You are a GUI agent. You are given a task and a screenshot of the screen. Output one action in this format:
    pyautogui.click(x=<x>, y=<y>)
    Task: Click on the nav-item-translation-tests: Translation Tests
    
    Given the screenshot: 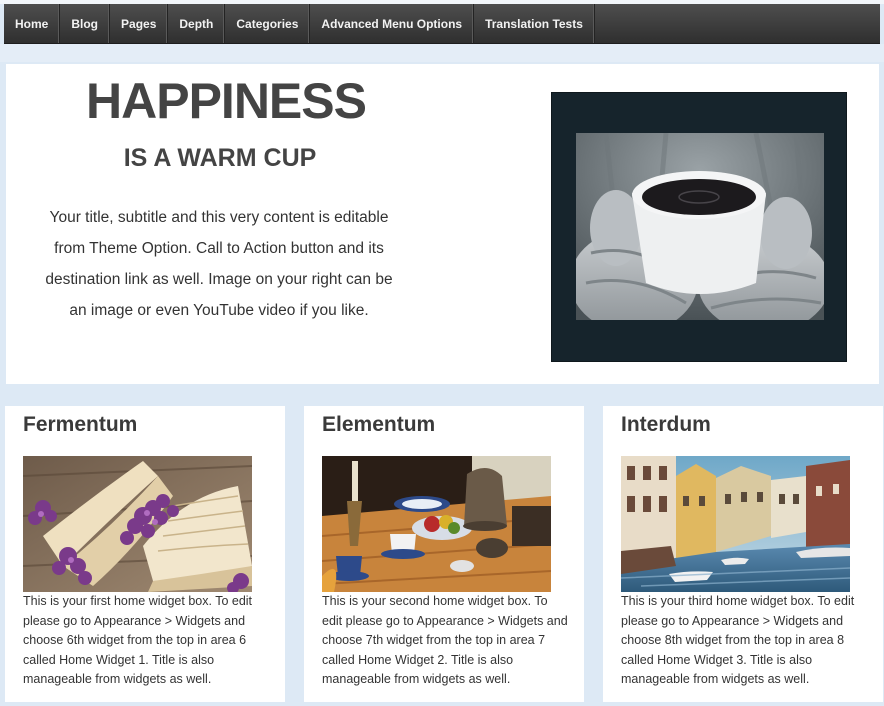 What is the action you would take?
    pyautogui.click(x=534, y=23)
    